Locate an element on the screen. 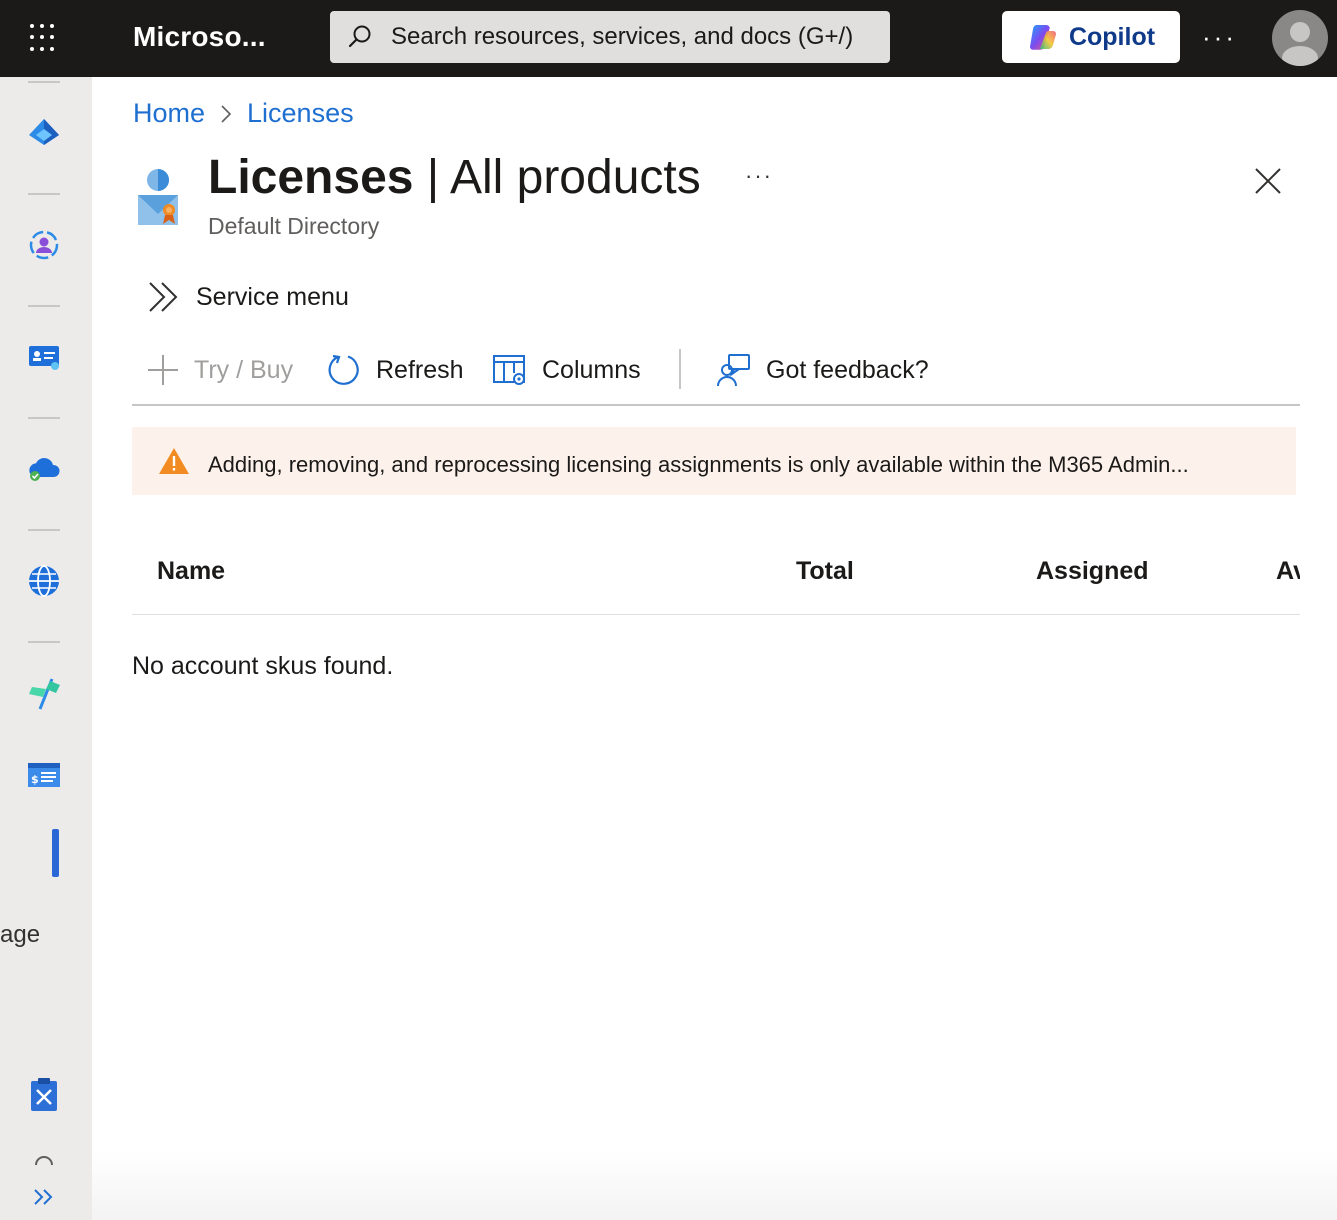 Image resolution: width=1337 pixels, height=1220 pixels. warning-icon is located at coordinates (174, 461).